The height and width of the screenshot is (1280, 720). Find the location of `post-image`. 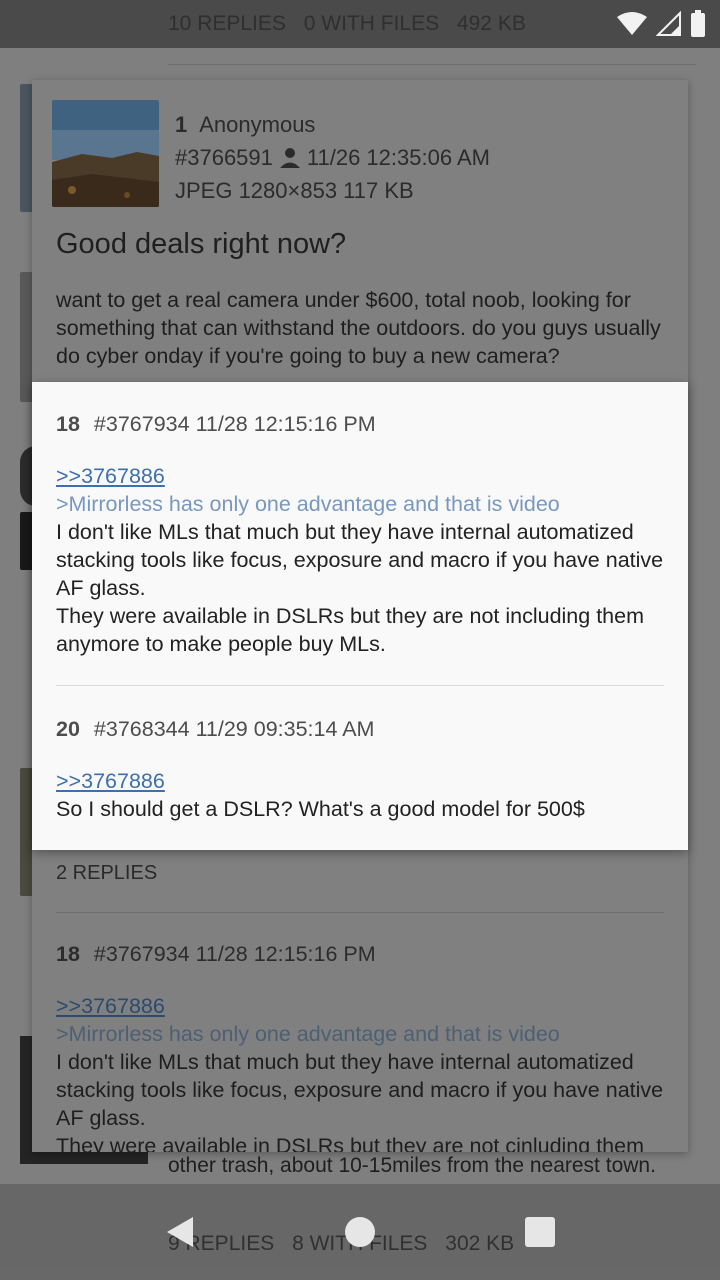

post-image is located at coordinates (105, 153).